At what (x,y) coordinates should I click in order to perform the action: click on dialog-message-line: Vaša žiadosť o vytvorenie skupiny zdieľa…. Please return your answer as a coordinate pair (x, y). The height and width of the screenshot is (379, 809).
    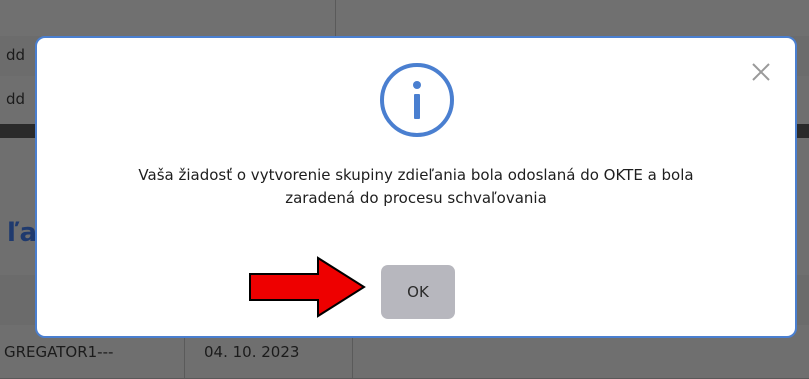
    Looking at the image, I should click on (416, 175).